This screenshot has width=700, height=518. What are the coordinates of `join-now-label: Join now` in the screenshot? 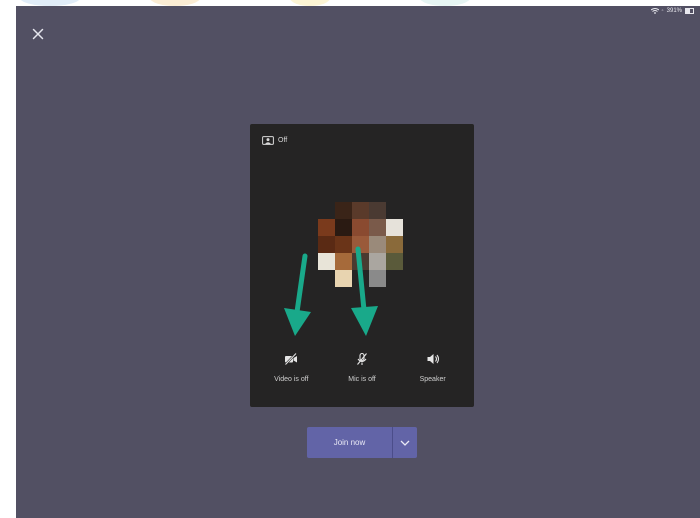 It's located at (349, 442).